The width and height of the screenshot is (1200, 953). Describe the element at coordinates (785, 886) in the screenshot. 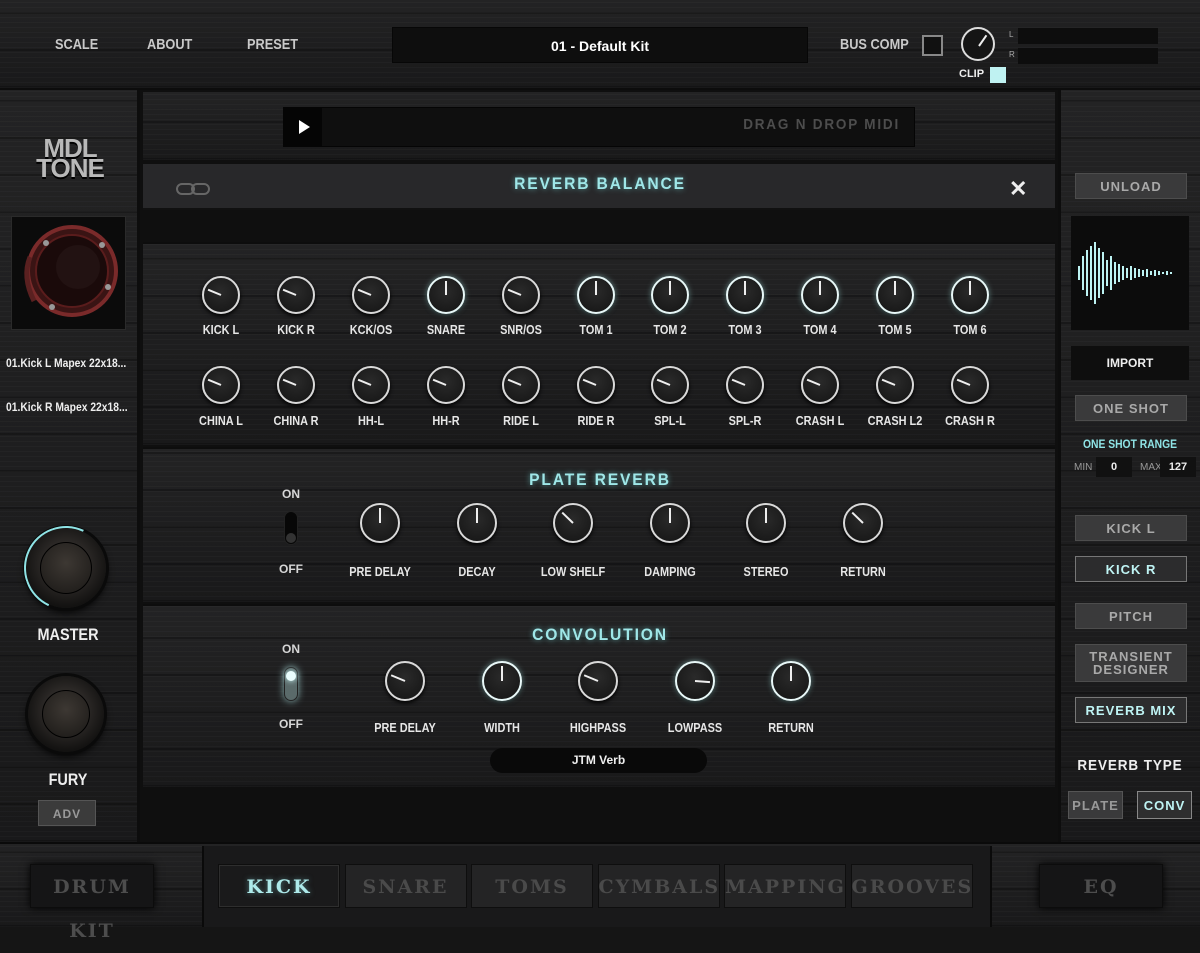

I see `tab-mapping: MAPPING` at that location.